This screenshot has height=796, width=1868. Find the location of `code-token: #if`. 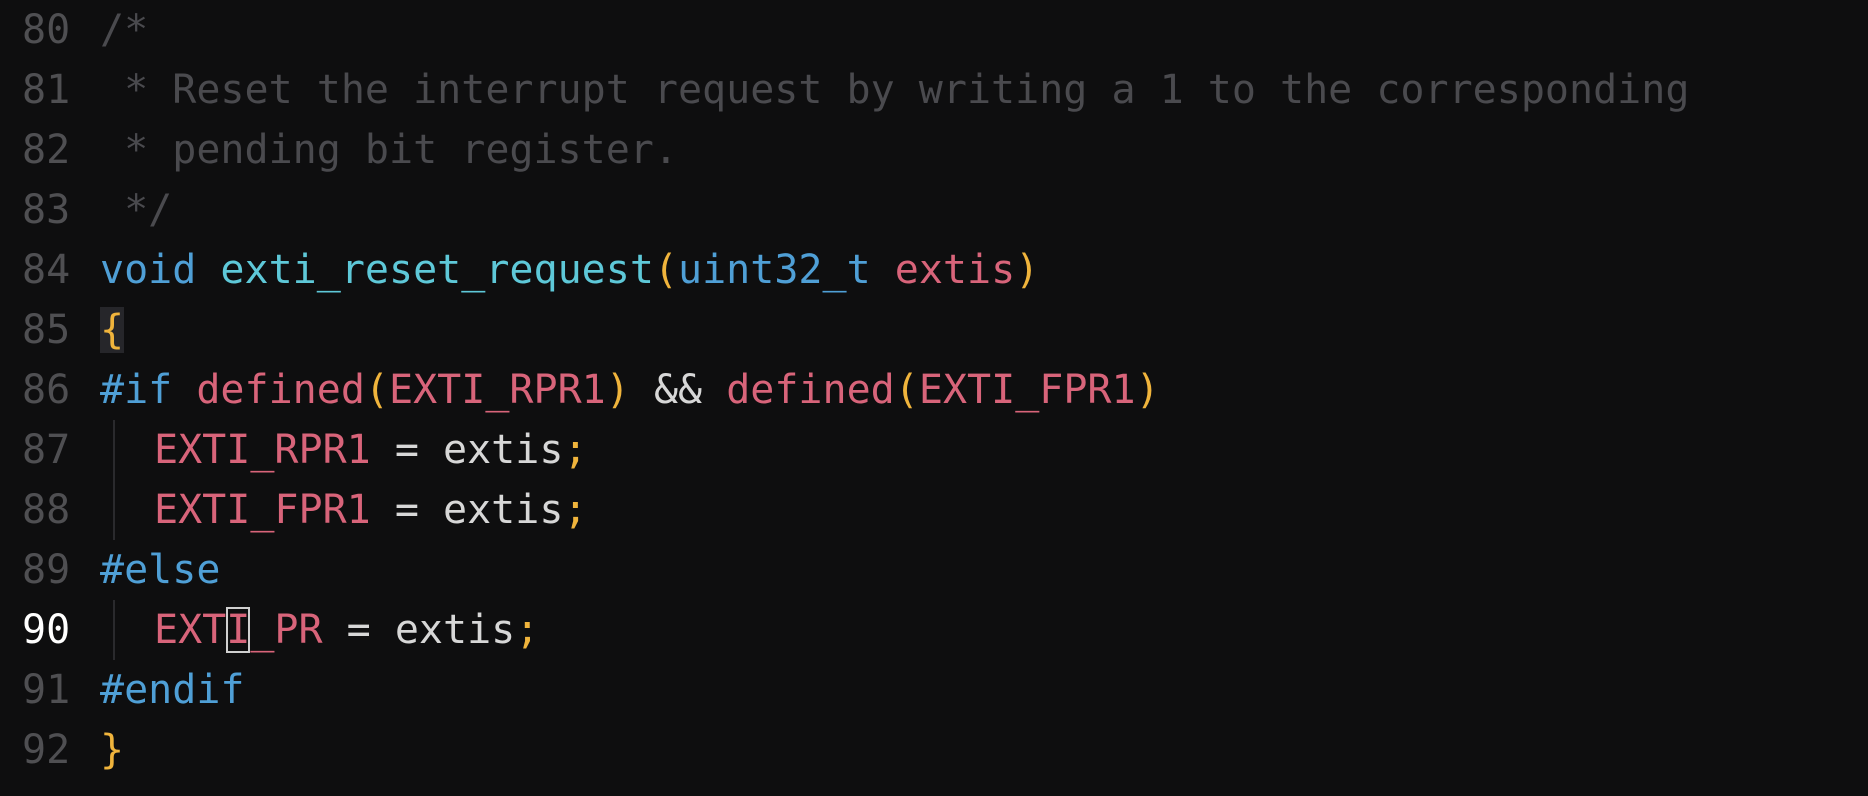

code-token: #if is located at coordinates (136, 390).